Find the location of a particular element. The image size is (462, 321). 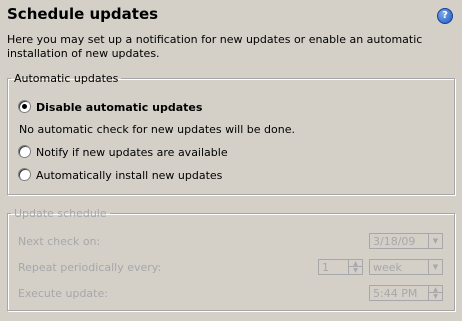

execute-time-stepper: 5:44 PM ▲ ▼ is located at coordinates (406, 293).